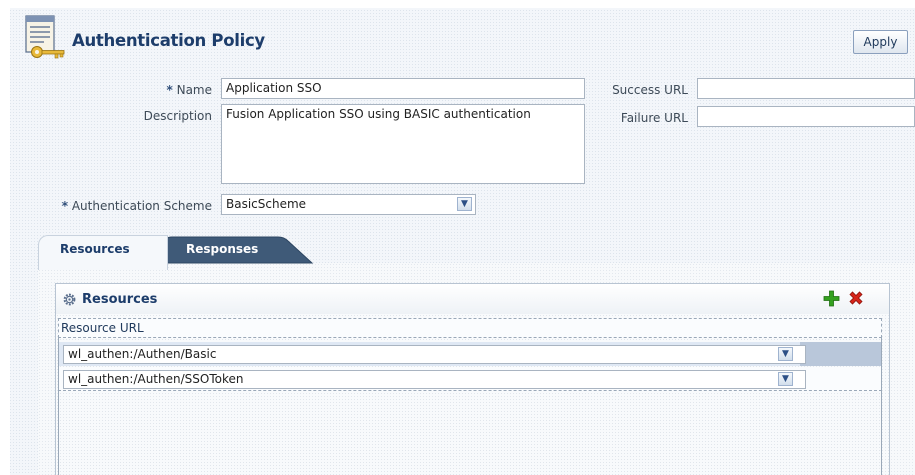 The width and height of the screenshot is (915, 475). What do you see at coordinates (856, 298) in the screenshot?
I see `delete-icon` at bounding box center [856, 298].